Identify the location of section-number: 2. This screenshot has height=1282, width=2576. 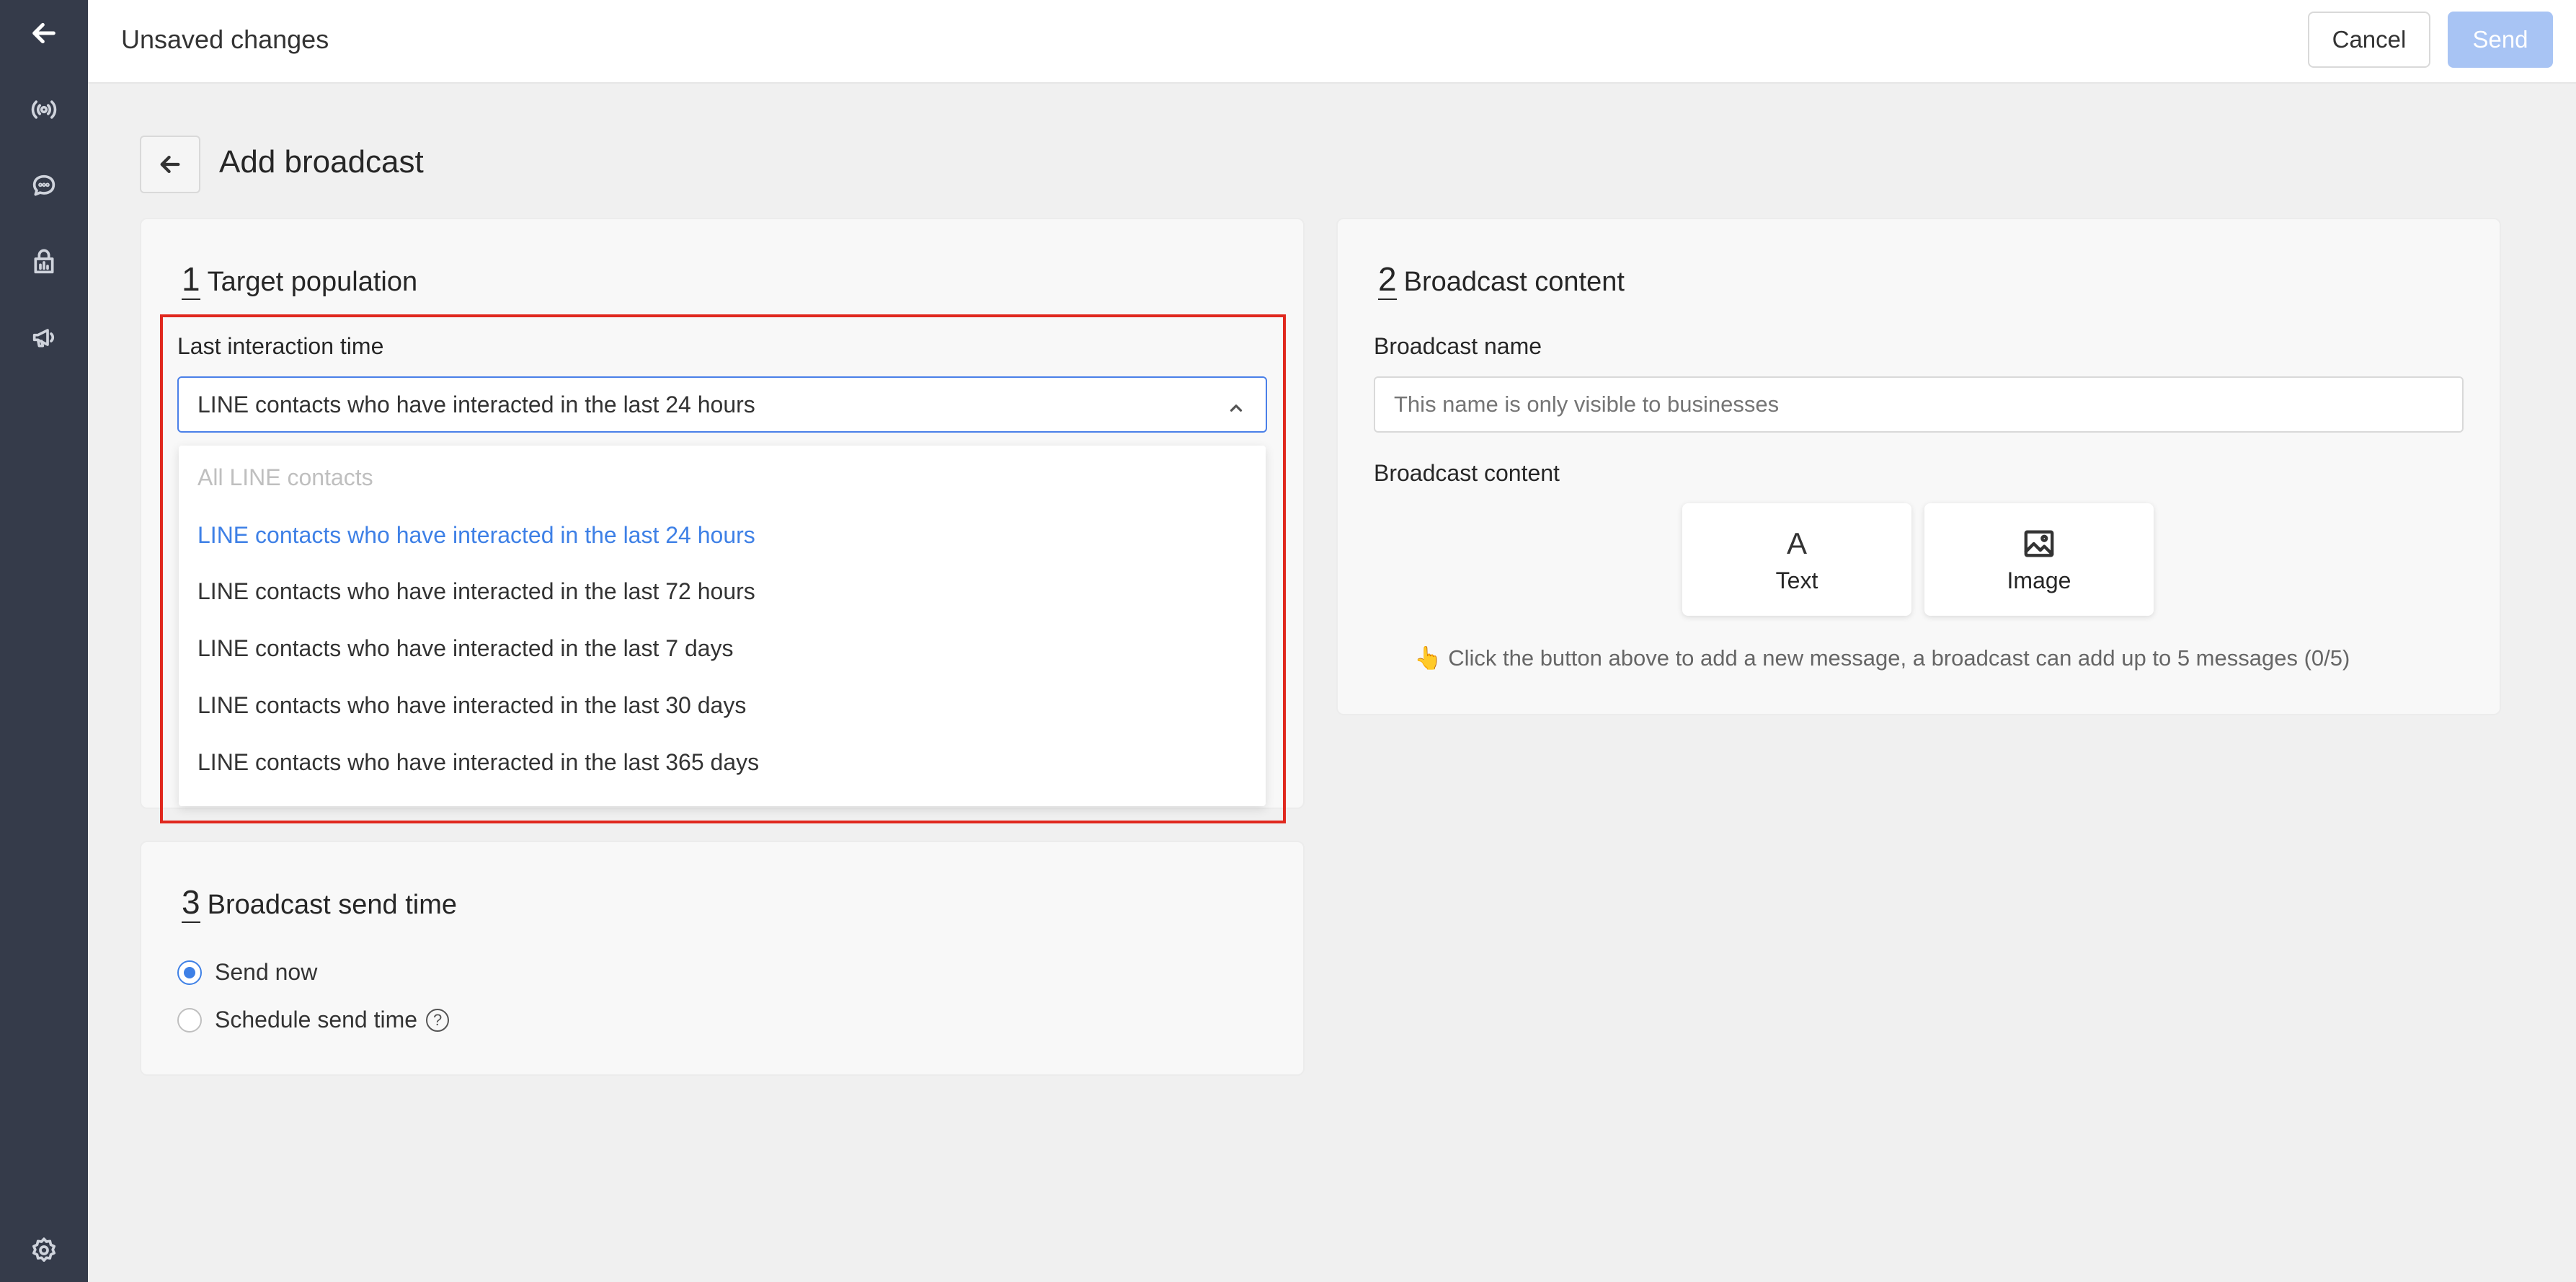
(1387, 281).